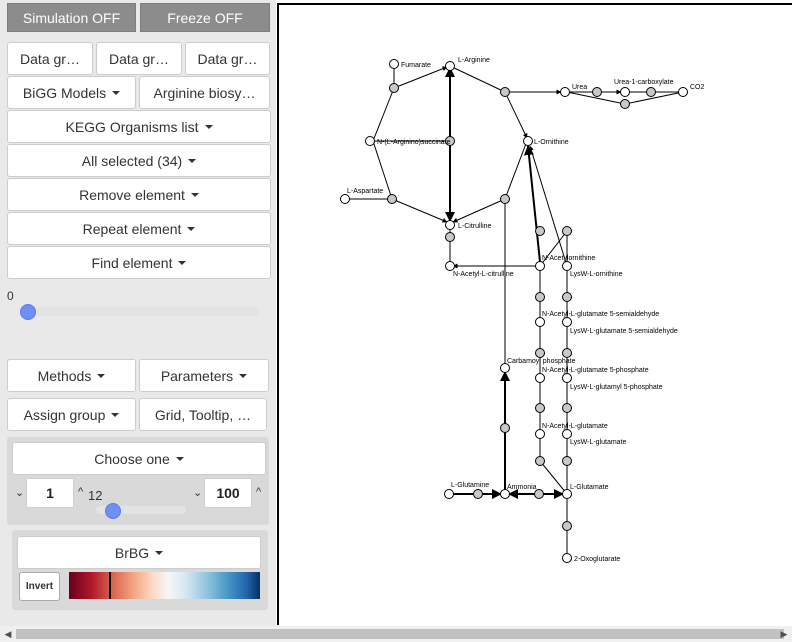 The width and height of the screenshot is (792, 642). Describe the element at coordinates (784, 634) in the screenshot. I see `scroll-right-icon: ▶` at that location.